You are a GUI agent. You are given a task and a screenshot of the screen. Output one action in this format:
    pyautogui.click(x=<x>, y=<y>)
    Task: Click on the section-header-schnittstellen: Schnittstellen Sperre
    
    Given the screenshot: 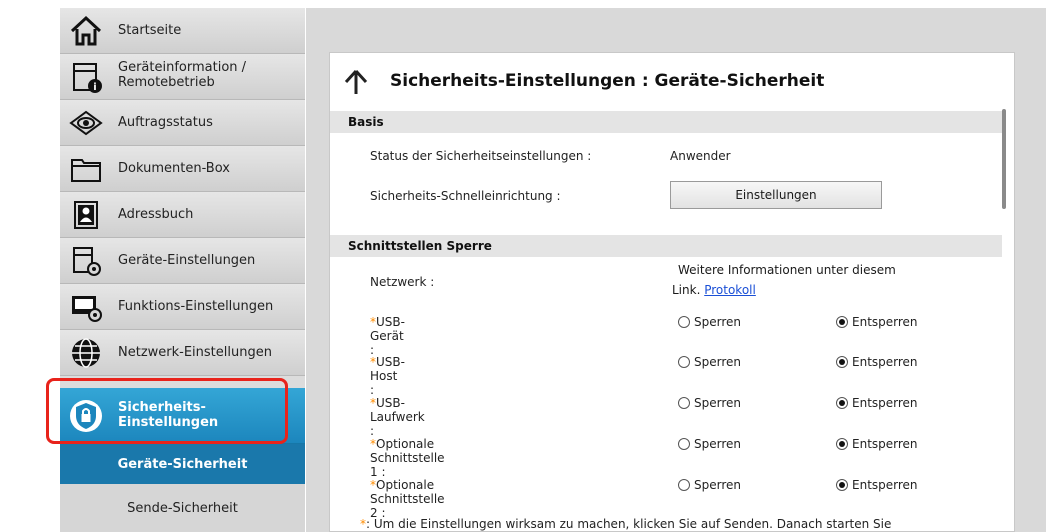 What is the action you would take?
    pyautogui.click(x=666, y=246)
    